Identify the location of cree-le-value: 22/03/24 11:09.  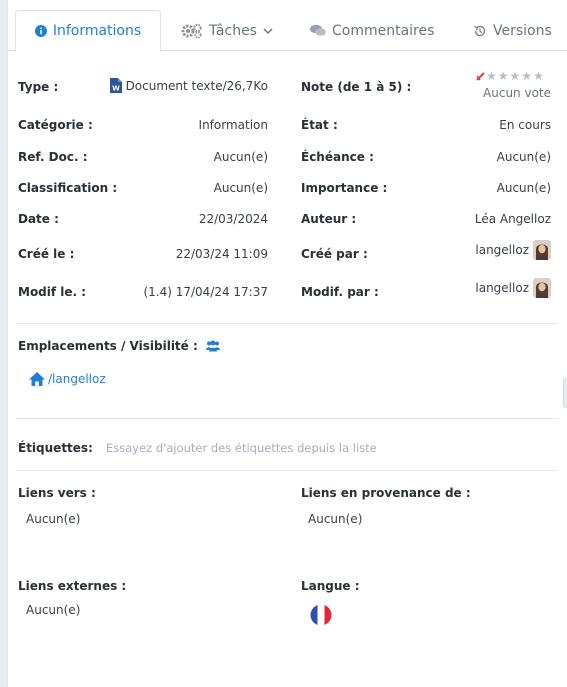
(221, 254).